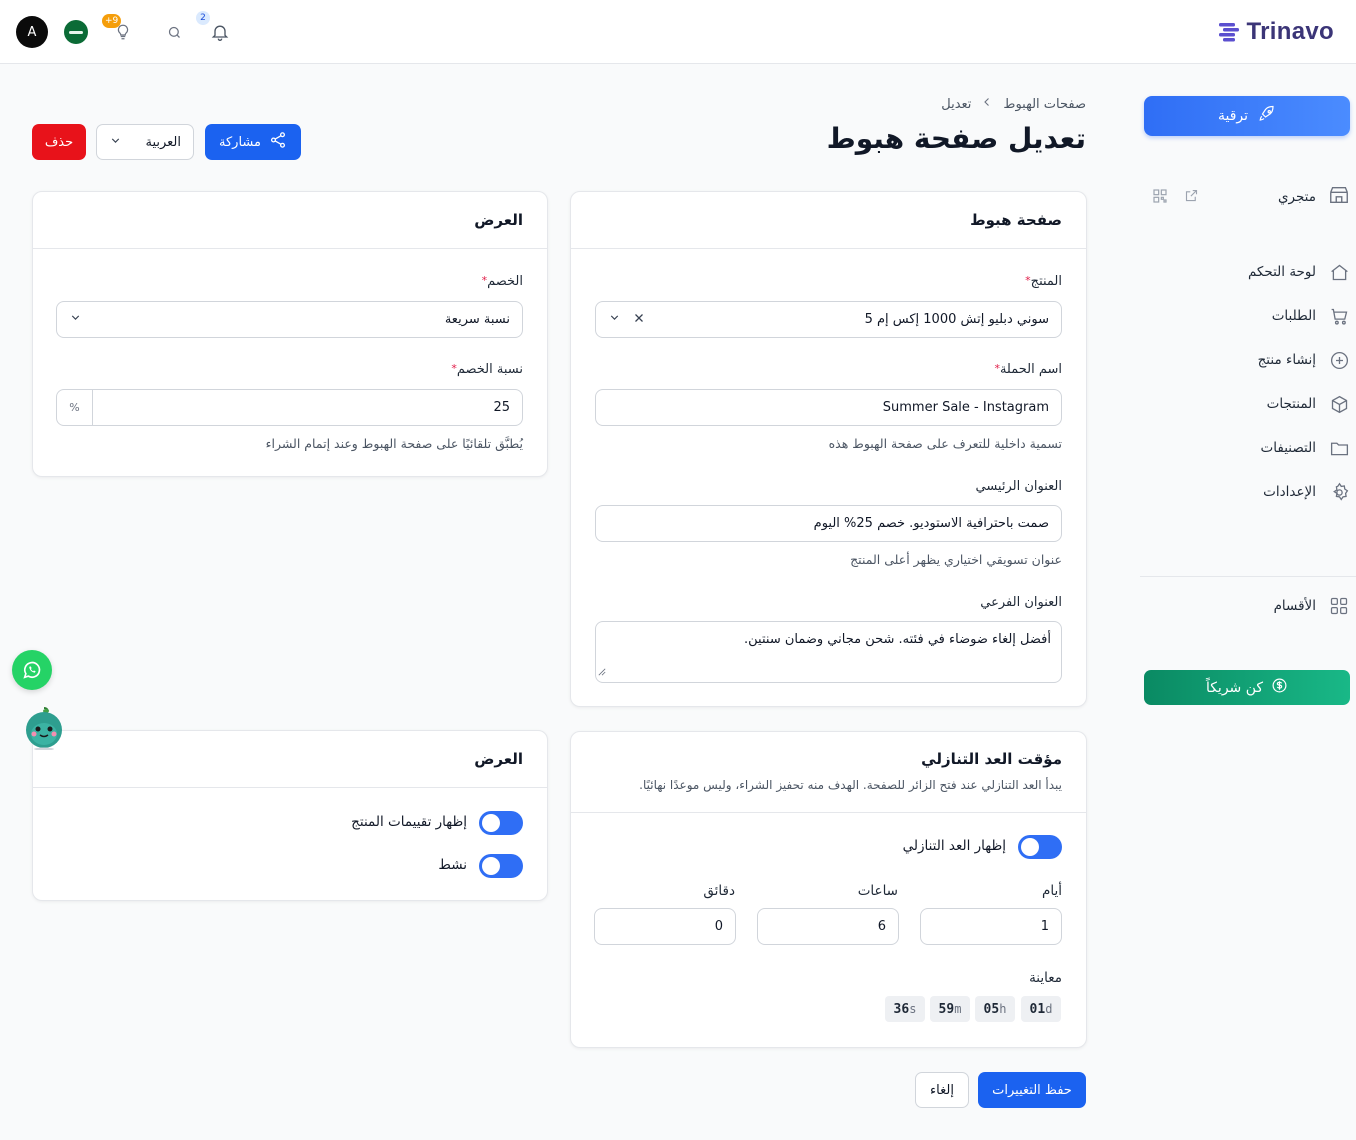 This screenshot has width=1356, height=1140. I want to click on hours-value: 6, so click(881, 926).